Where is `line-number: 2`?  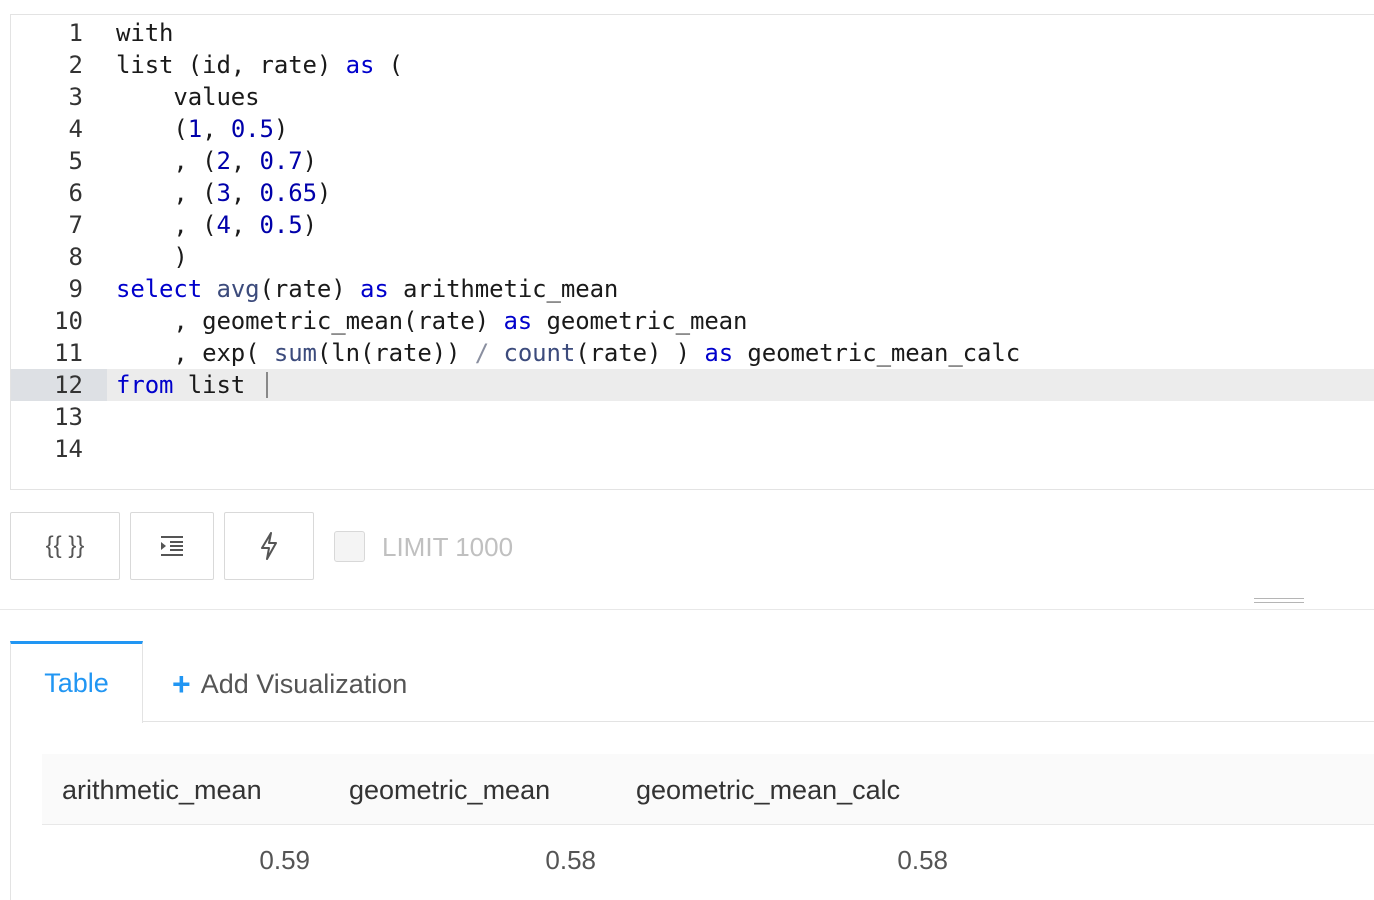 line-number: 2 is located at coordinates (75, 65).